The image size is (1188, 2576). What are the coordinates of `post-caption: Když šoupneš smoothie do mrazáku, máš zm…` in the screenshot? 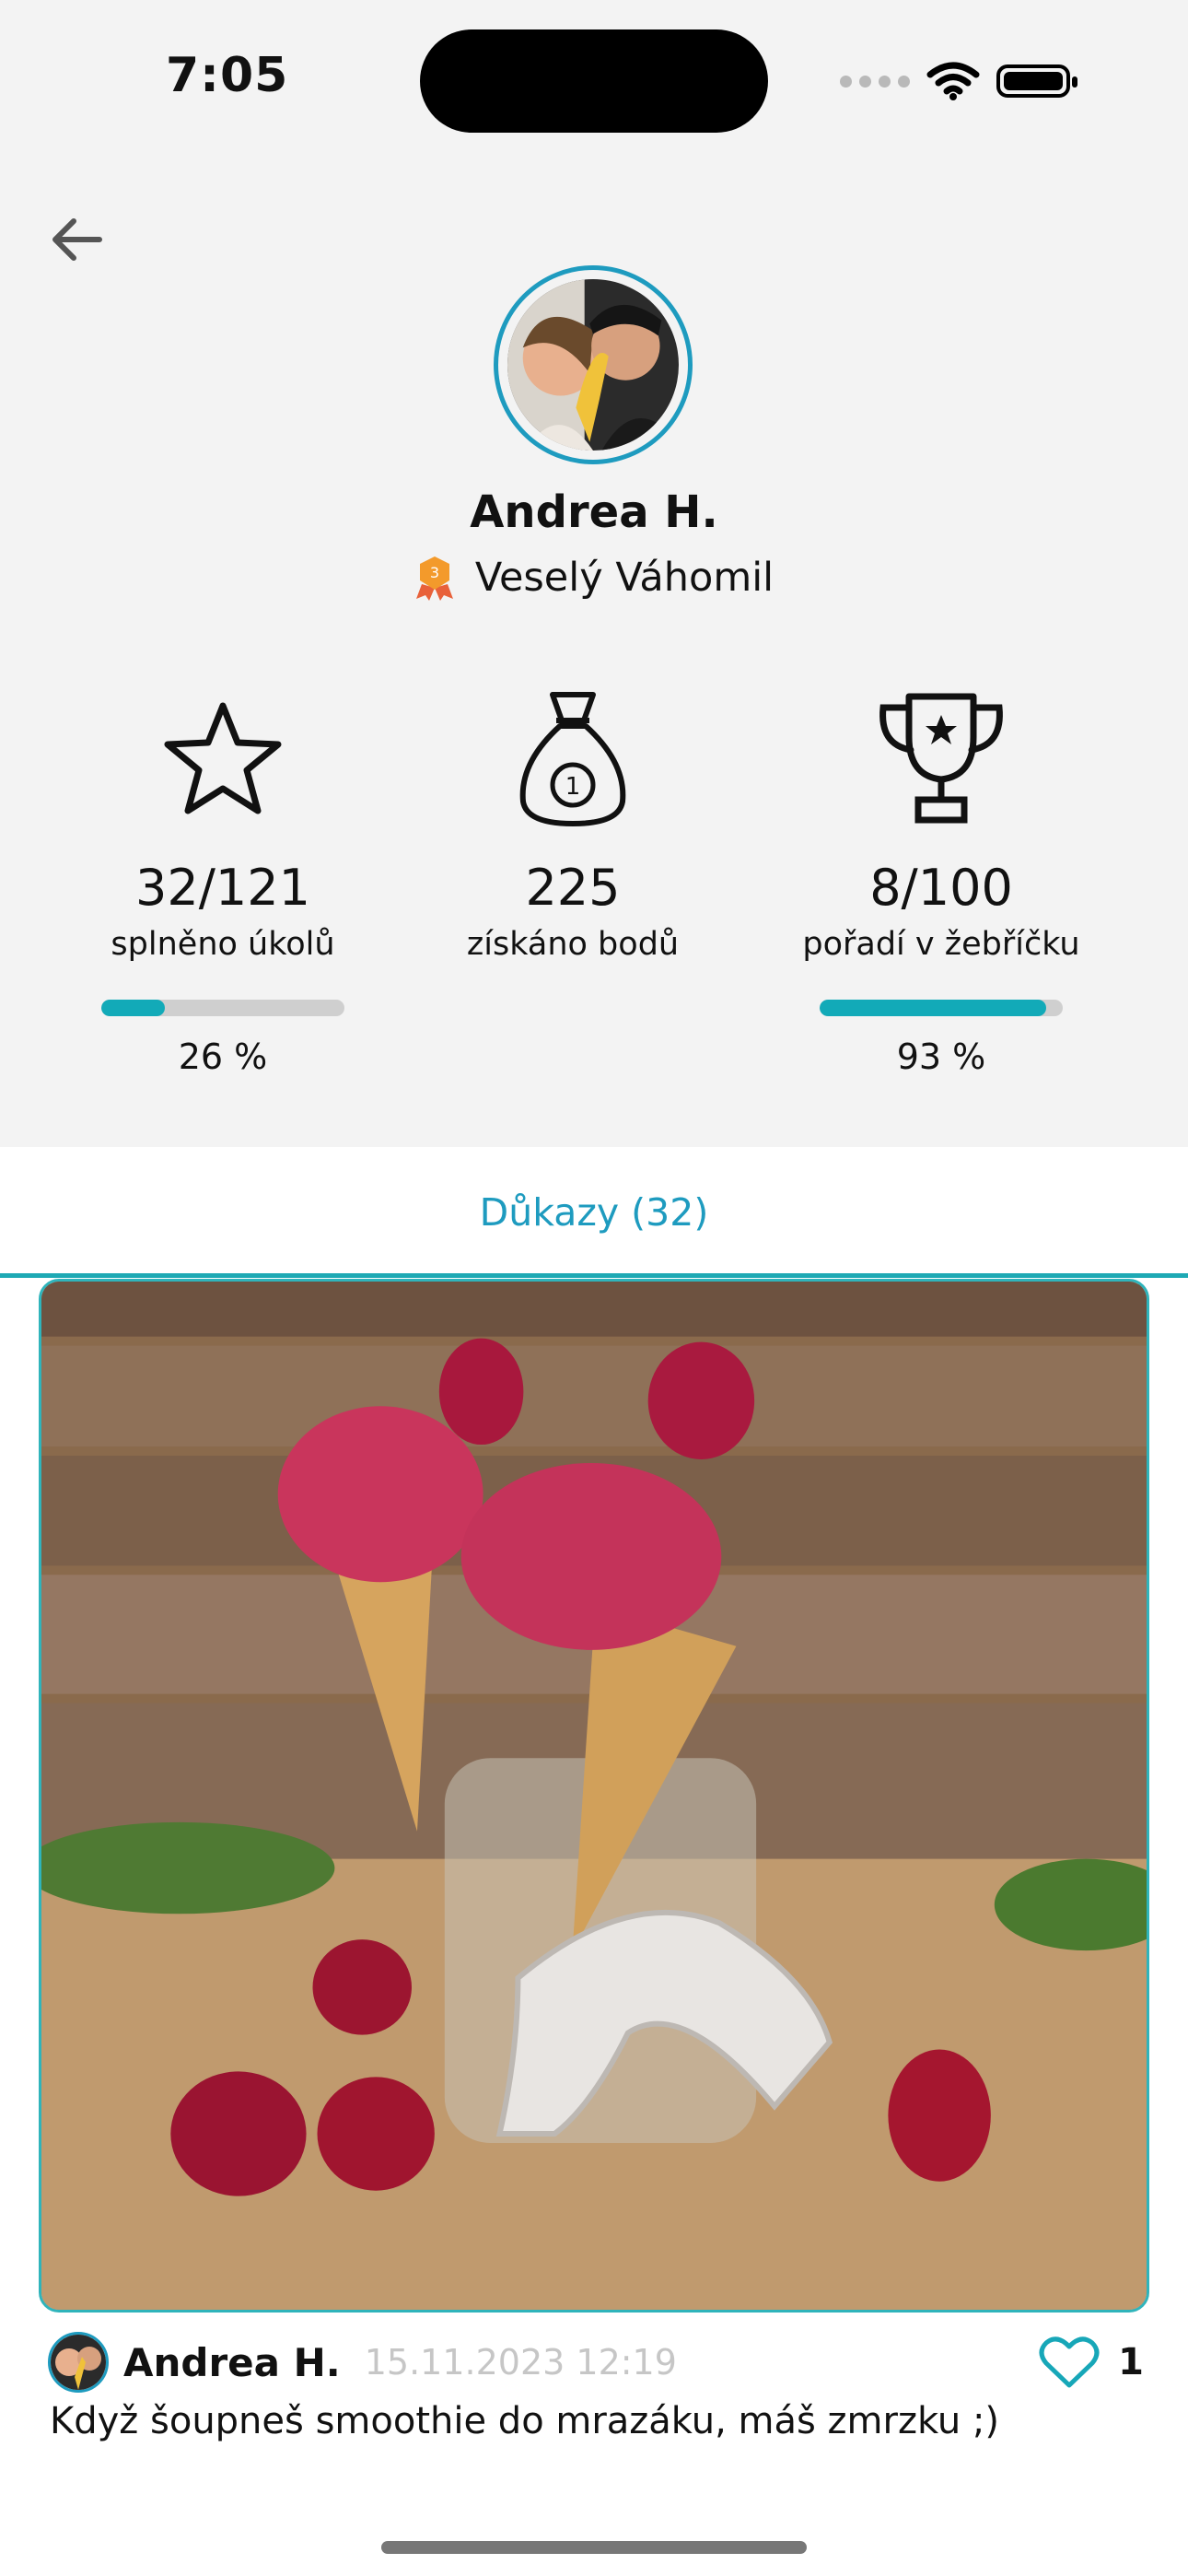 It's located at (525, 2421).